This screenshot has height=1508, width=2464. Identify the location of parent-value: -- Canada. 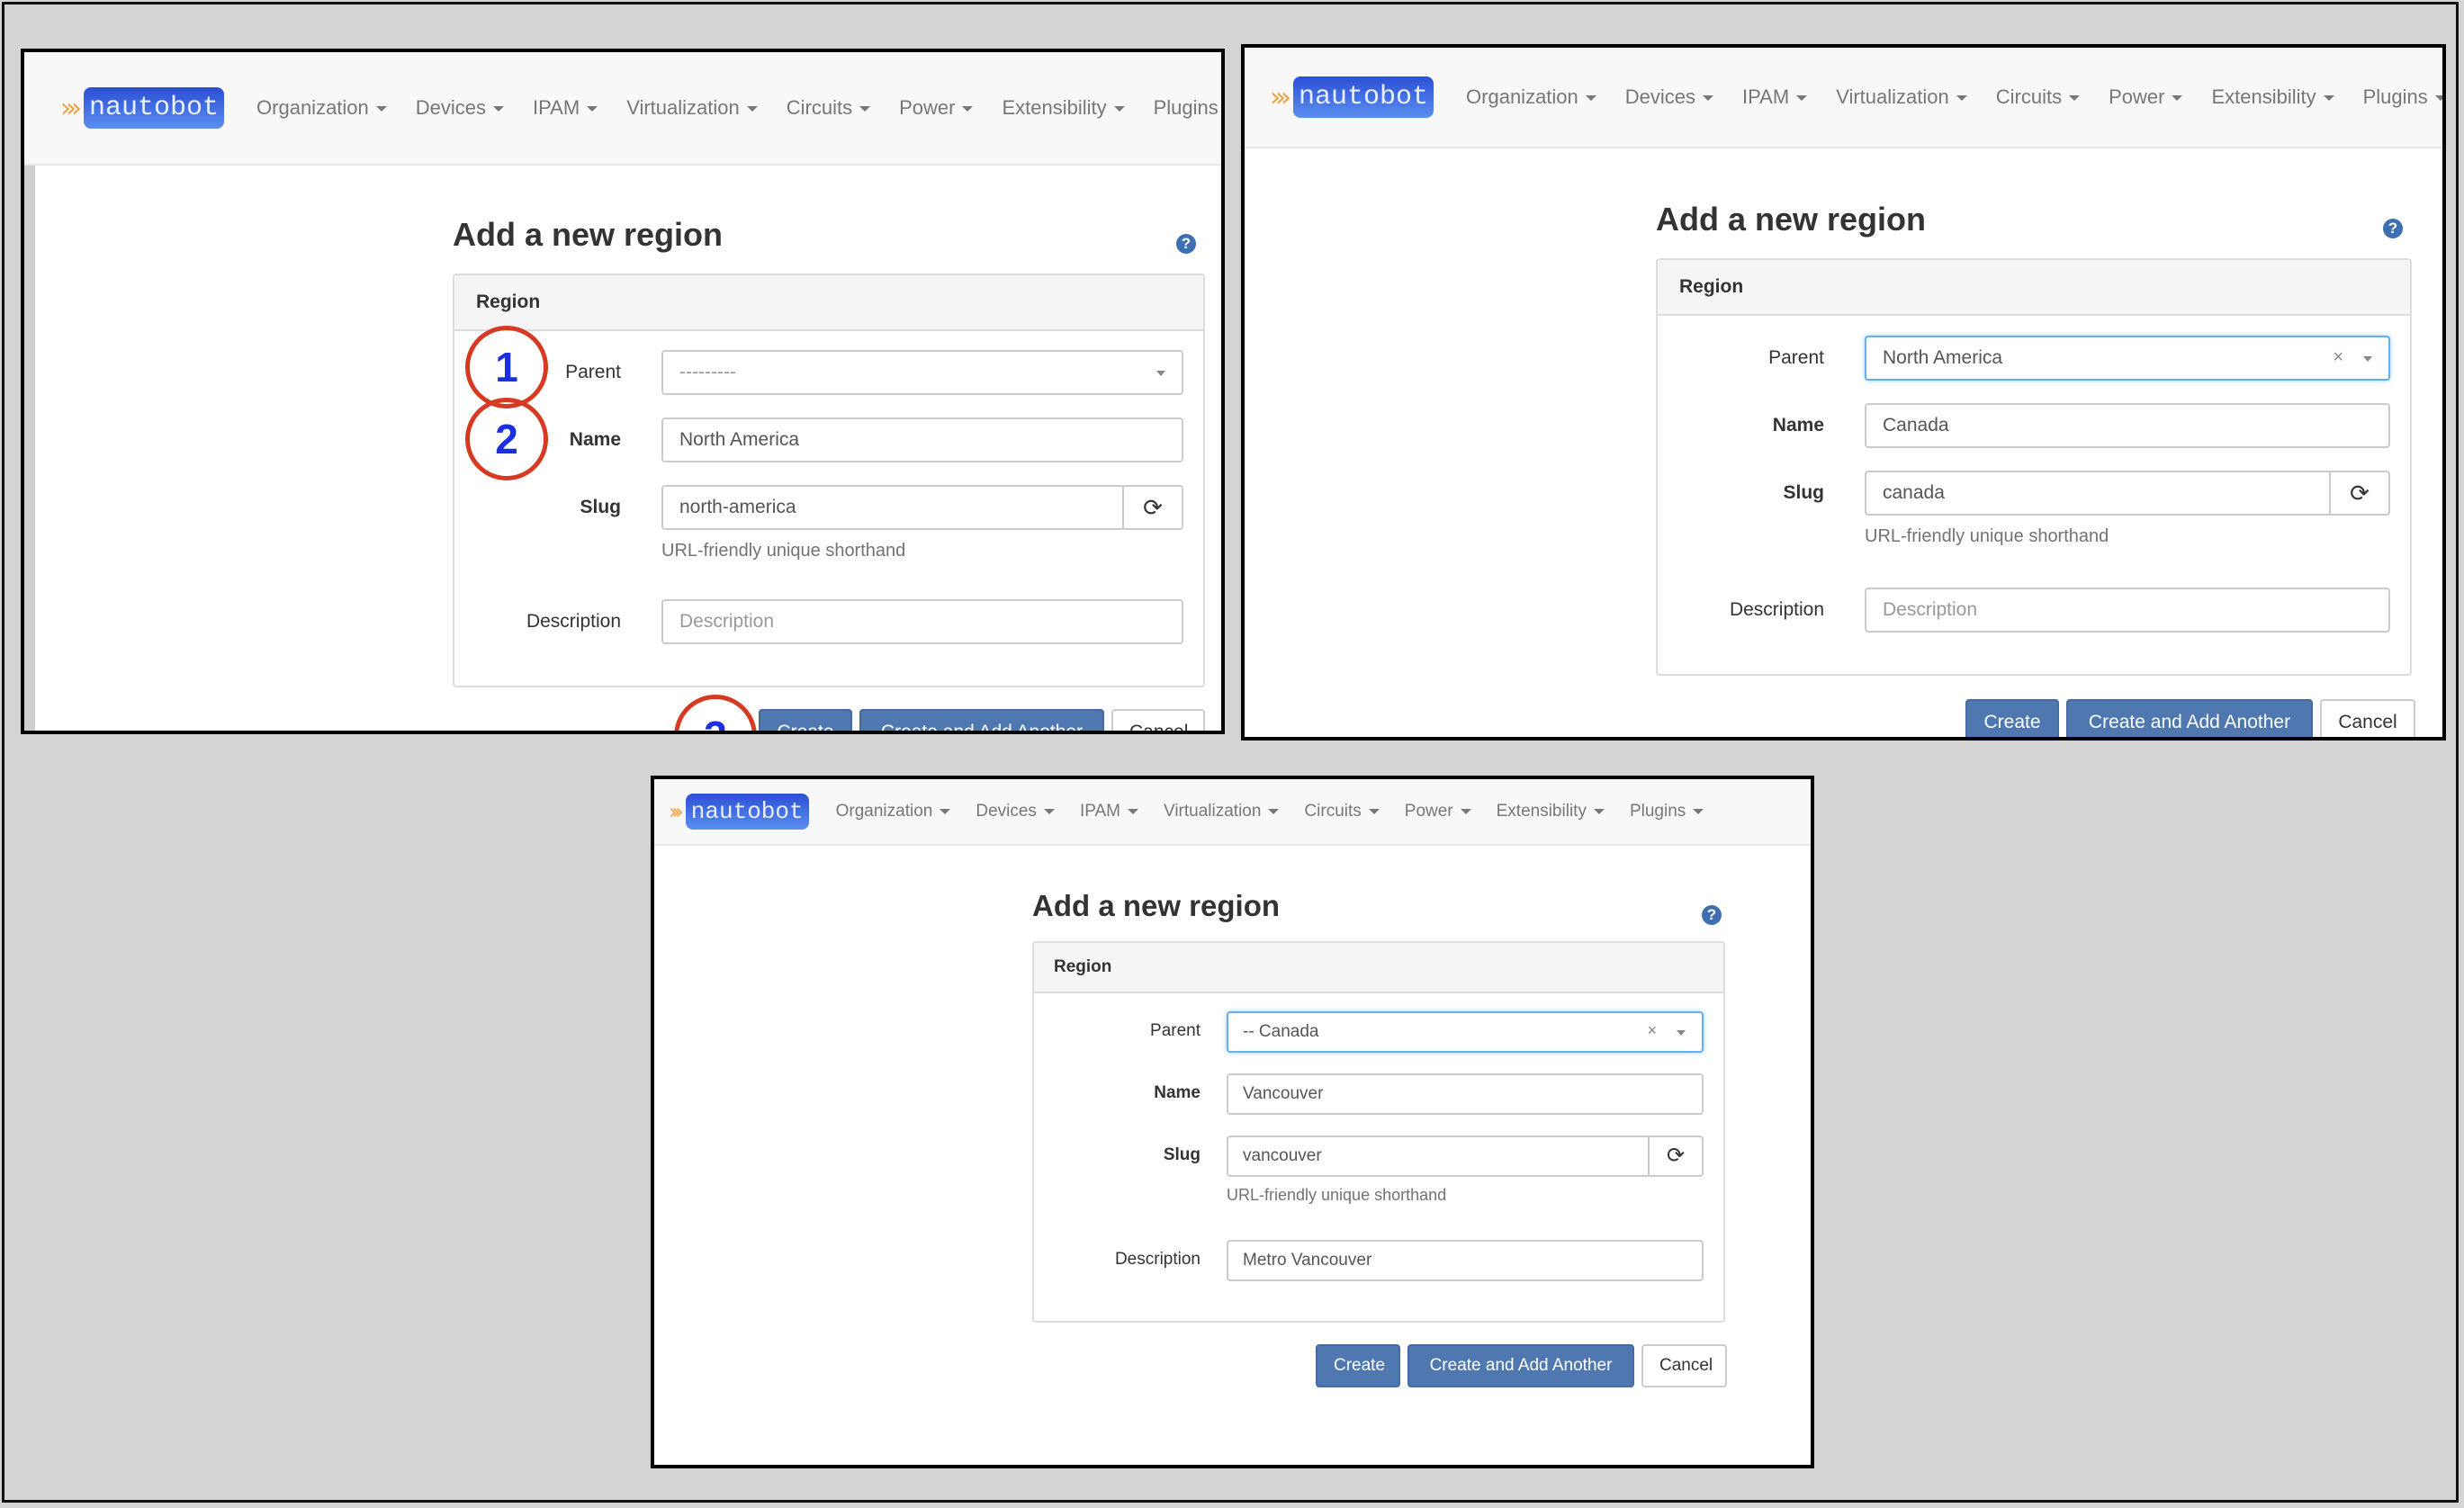
(1281, 1031).